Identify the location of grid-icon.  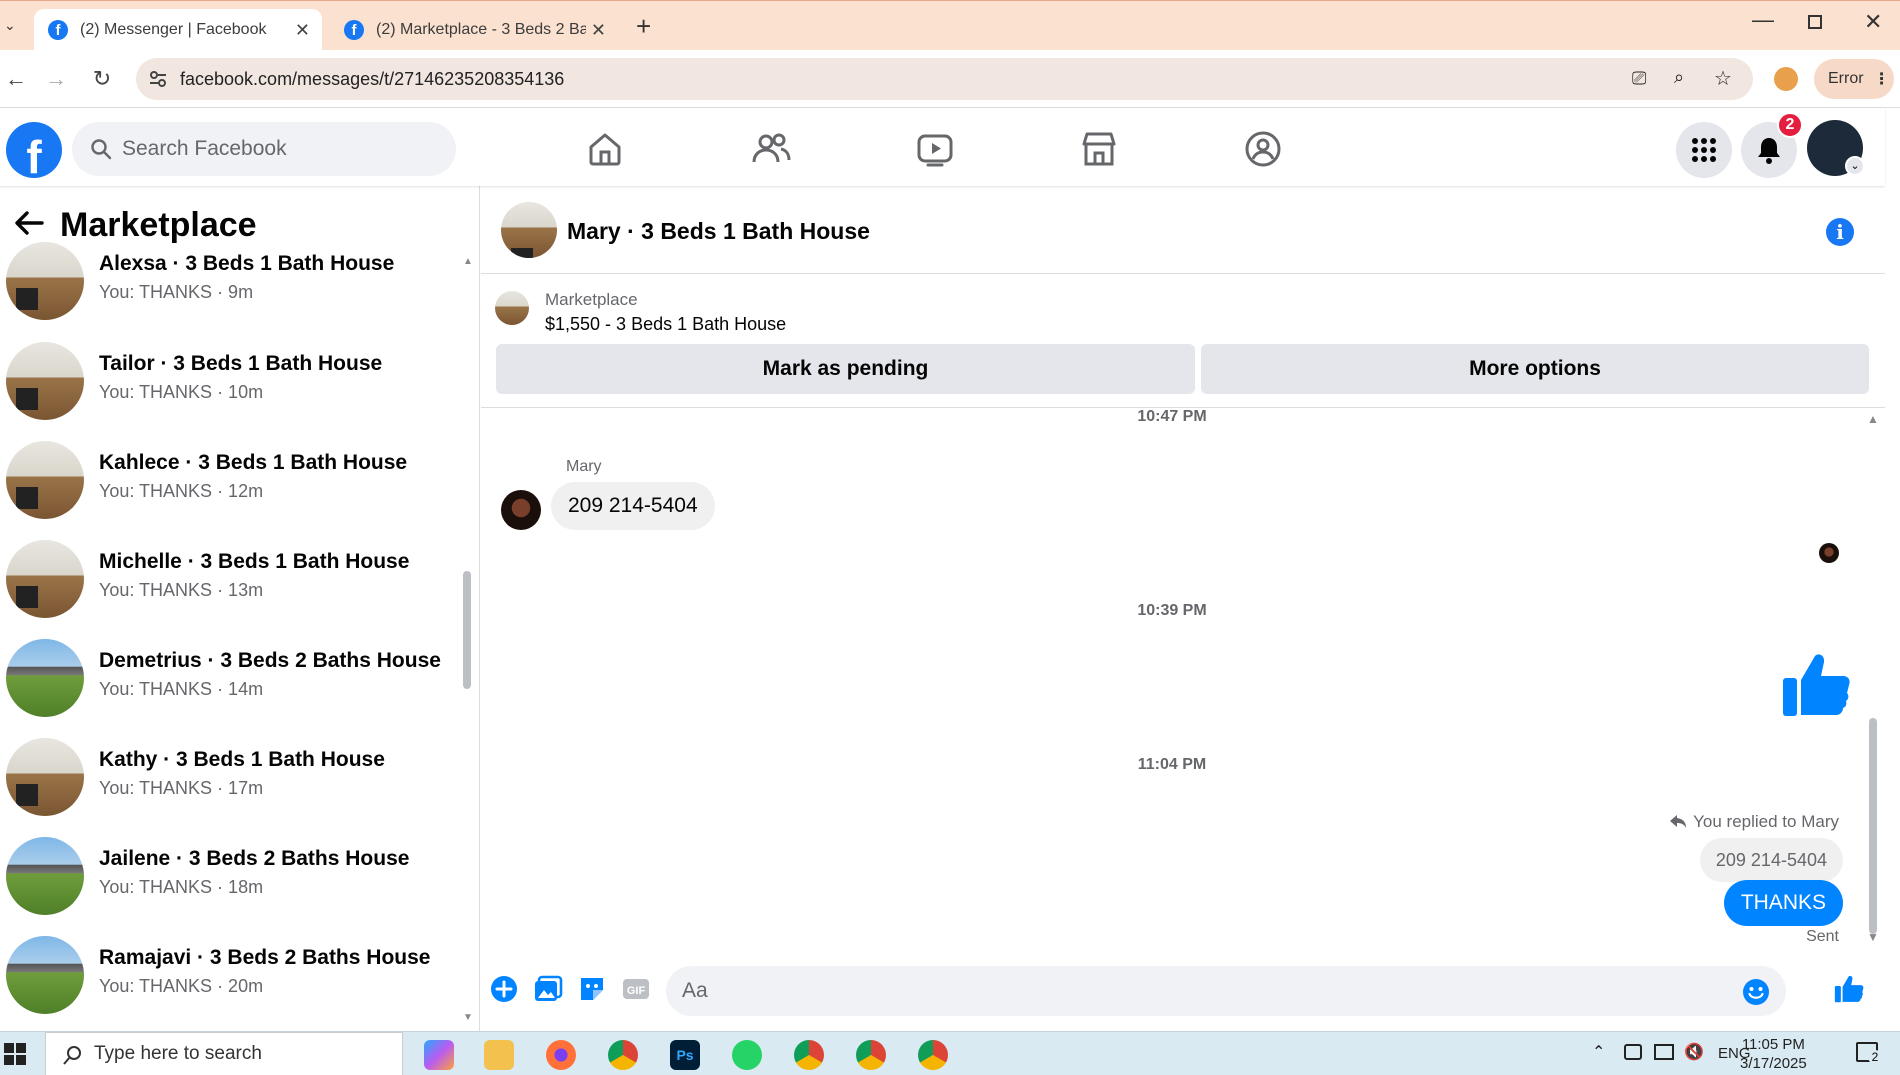
(1704, 150).